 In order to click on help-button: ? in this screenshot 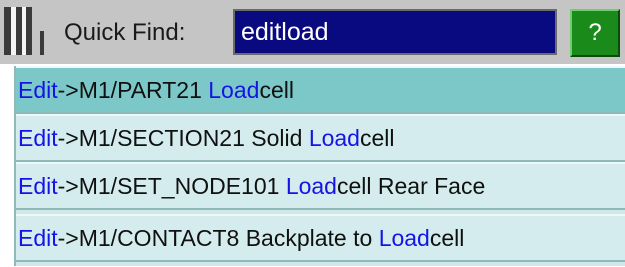, I will do `click(595, 33)`.